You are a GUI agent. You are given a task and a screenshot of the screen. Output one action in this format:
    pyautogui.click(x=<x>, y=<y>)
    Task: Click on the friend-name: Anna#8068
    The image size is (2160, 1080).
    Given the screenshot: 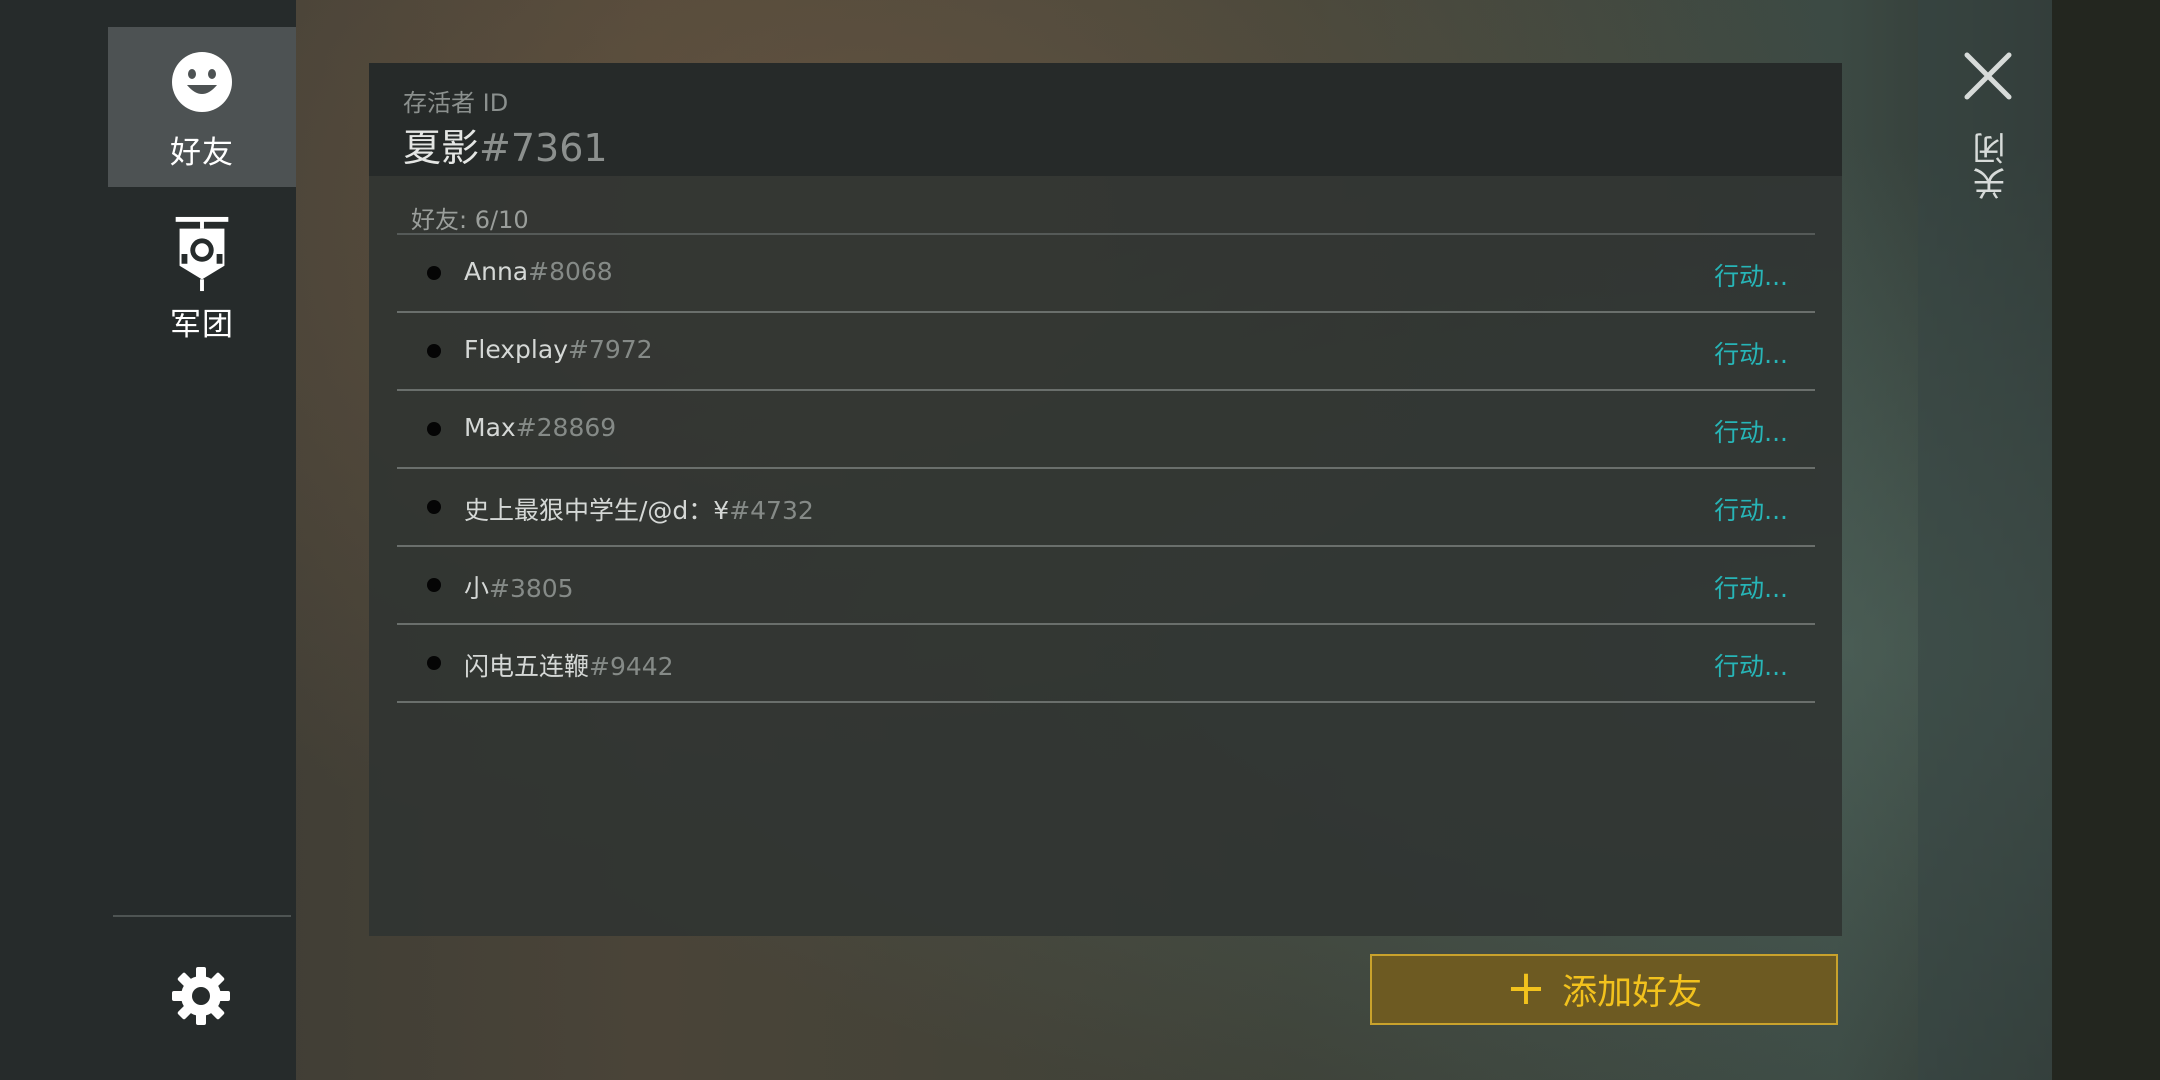 What is the action you would take?
    pyautogui.click(x=538, y=271)
    